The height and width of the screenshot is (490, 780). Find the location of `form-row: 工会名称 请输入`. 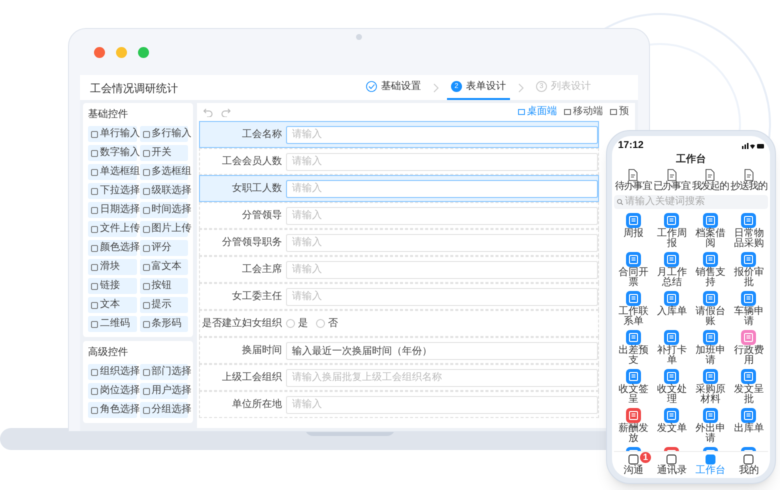

form-row: 工会名称 请输入 is located at coordinates (399, 134).